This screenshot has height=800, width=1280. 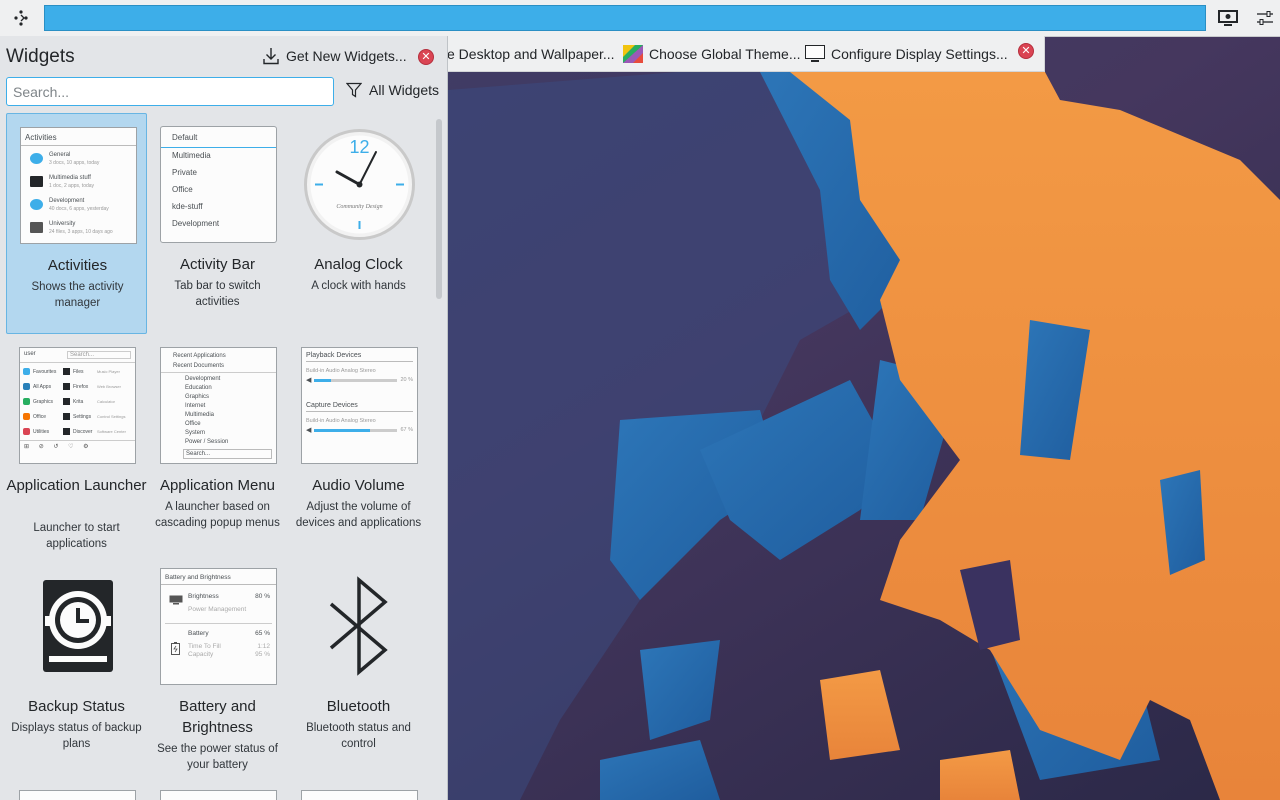 I want to click on widget-name: Analog Clock, so click(x=358, y=264).